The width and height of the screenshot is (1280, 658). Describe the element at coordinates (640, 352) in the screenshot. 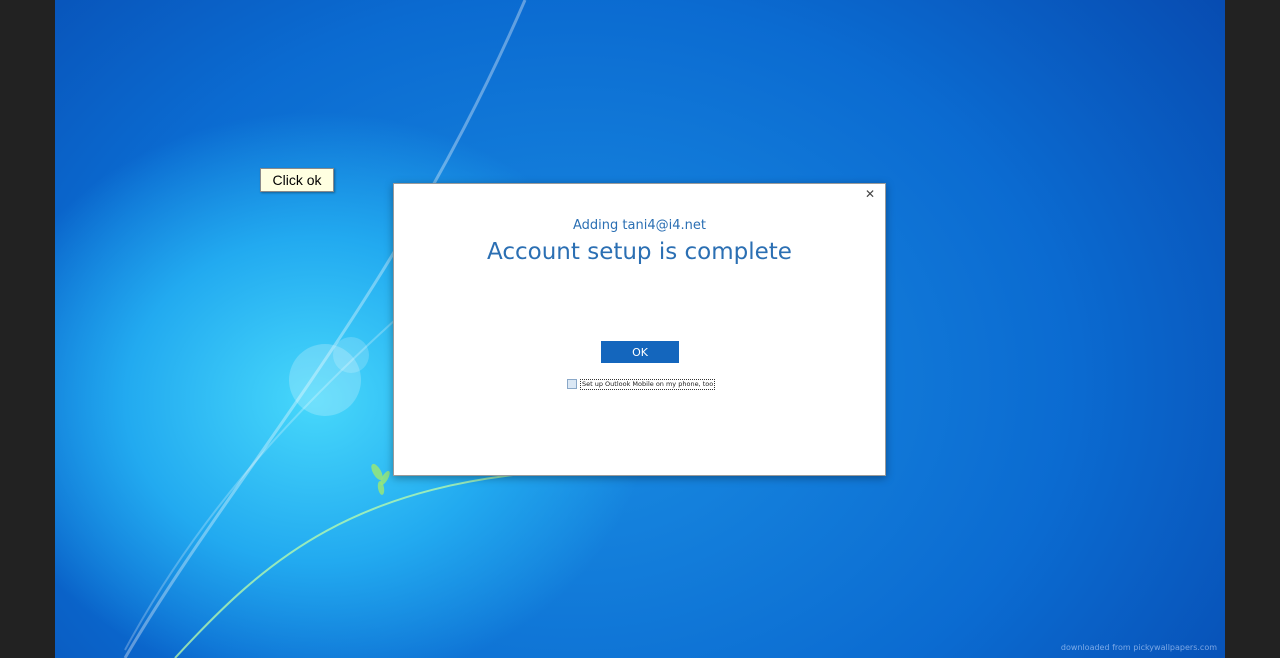

I see `ok-button: OK` at that location.